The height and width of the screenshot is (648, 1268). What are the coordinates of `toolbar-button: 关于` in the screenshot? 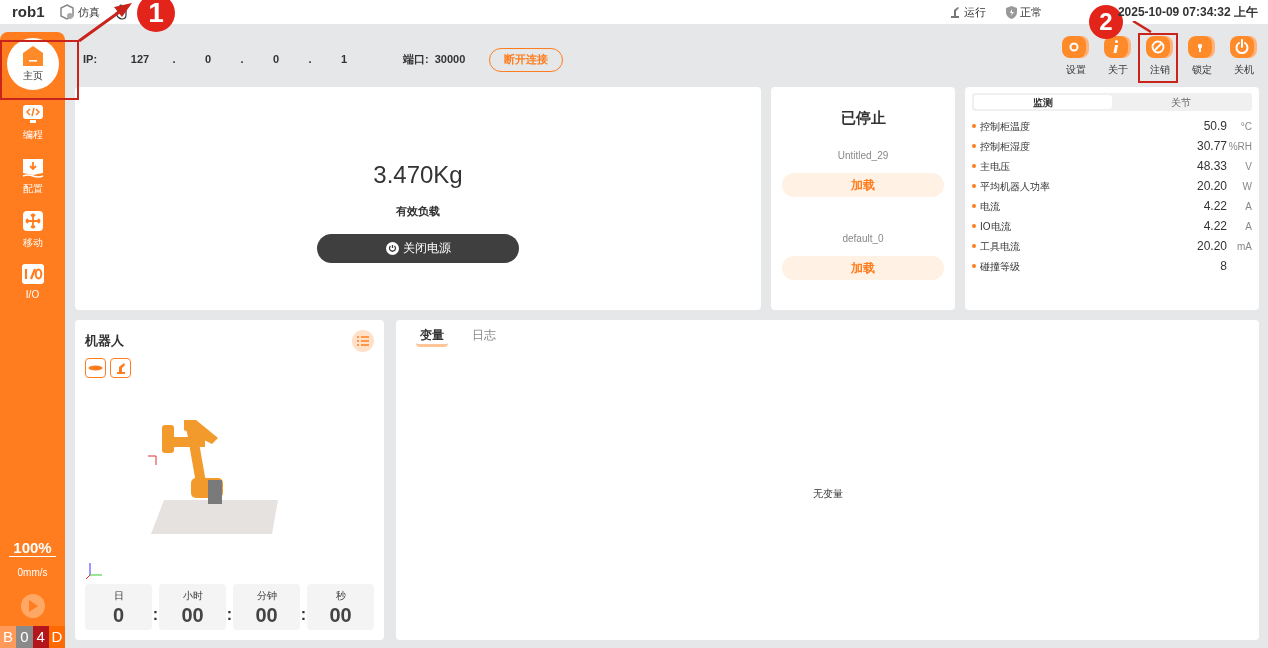 It's located at (1118, 55).